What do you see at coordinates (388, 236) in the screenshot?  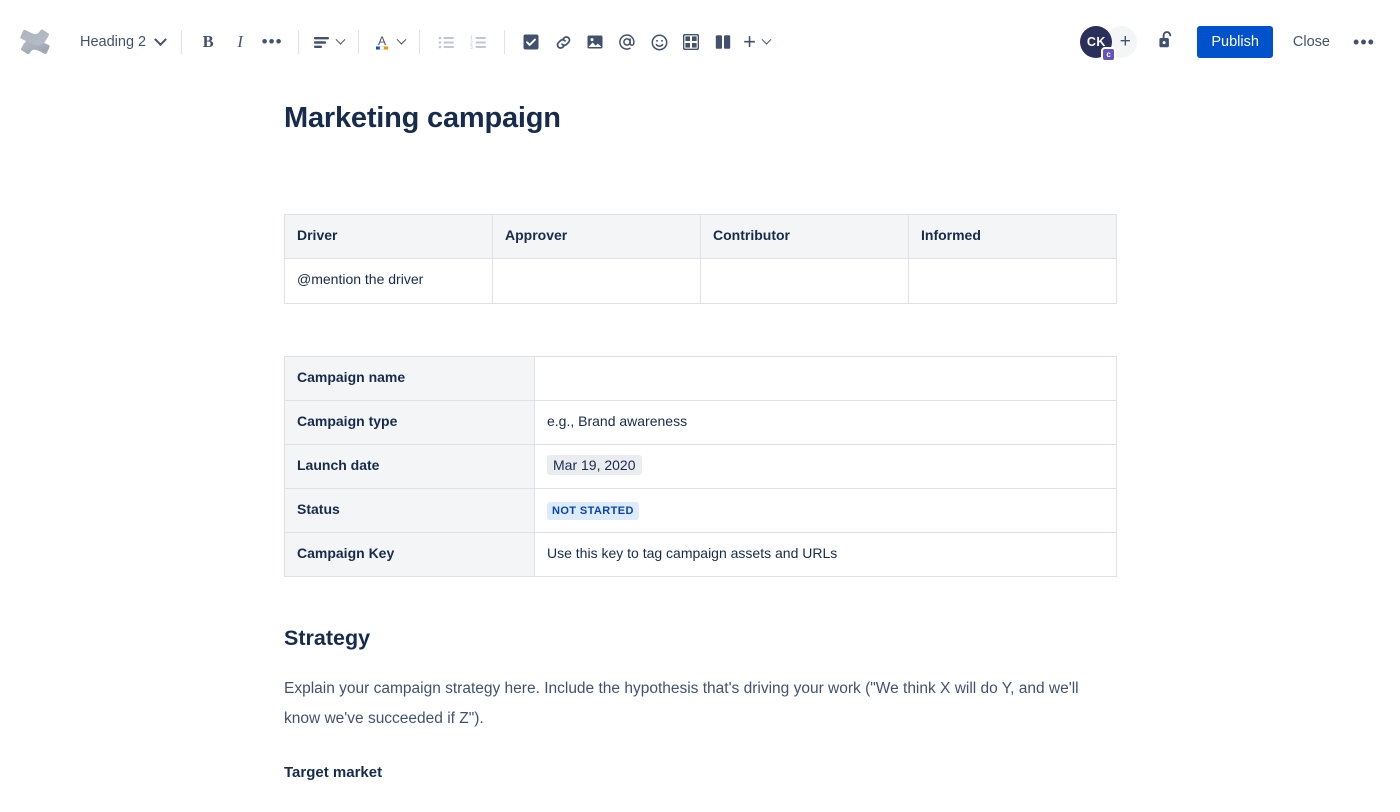 I see `column-header-driver: Driver` at bounding box center [388, 236].